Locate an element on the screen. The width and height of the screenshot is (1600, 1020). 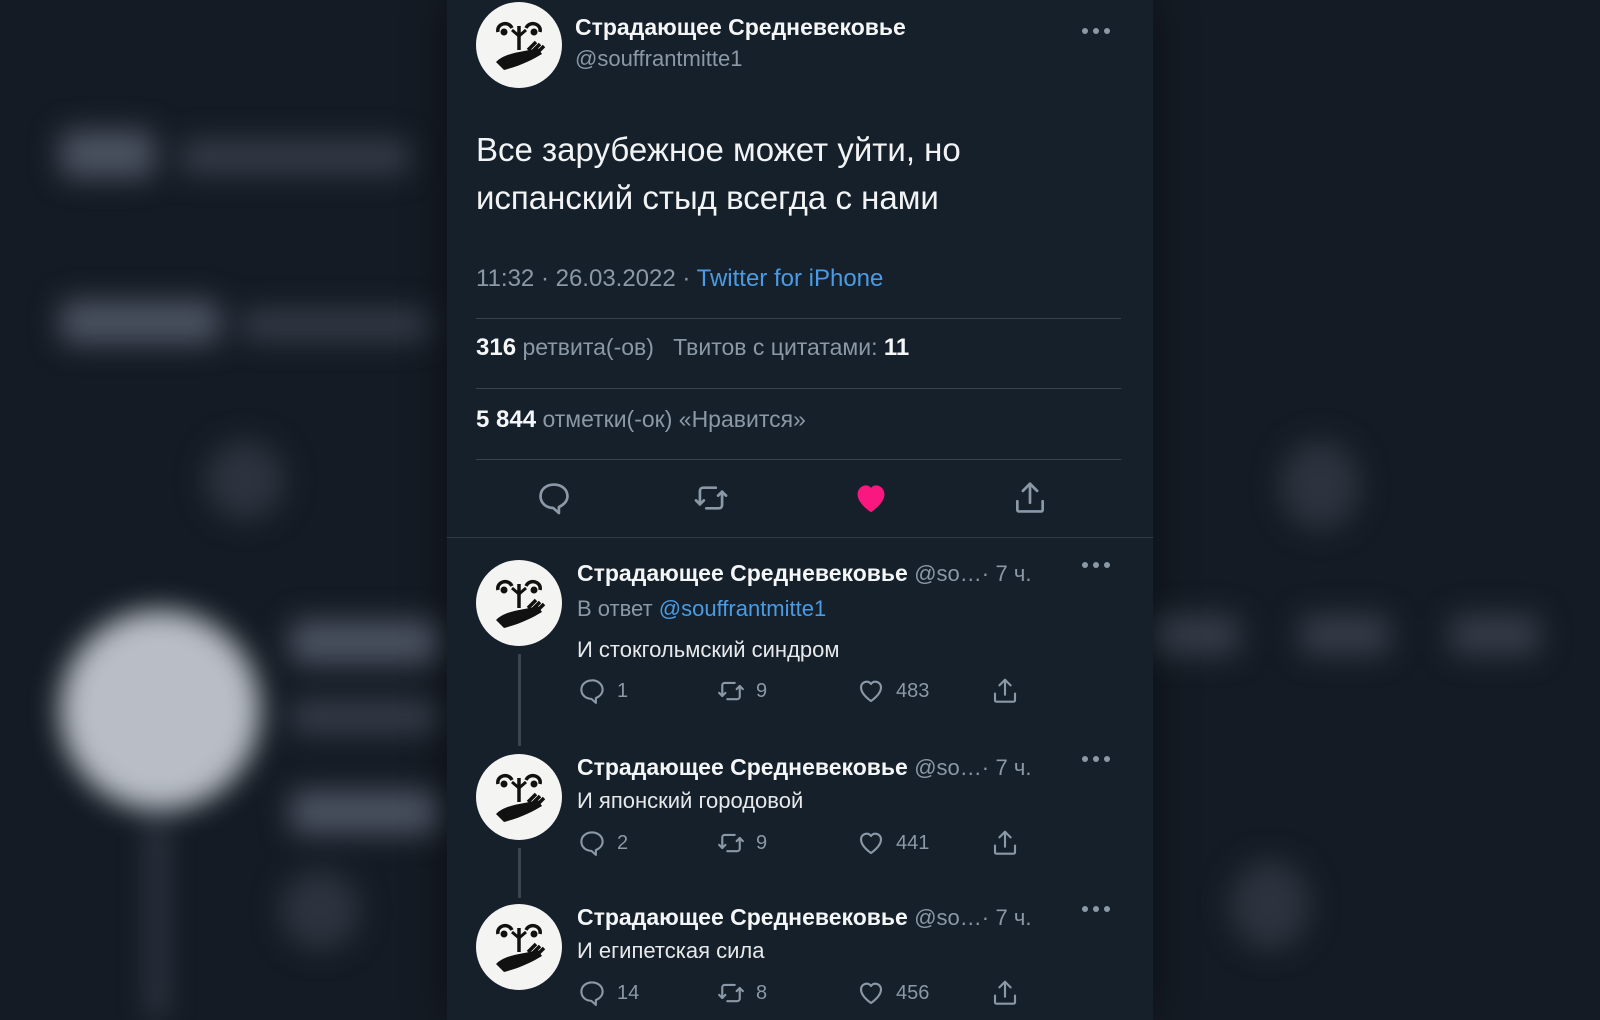
like-action: 441 is located at coordinates (892, 843).